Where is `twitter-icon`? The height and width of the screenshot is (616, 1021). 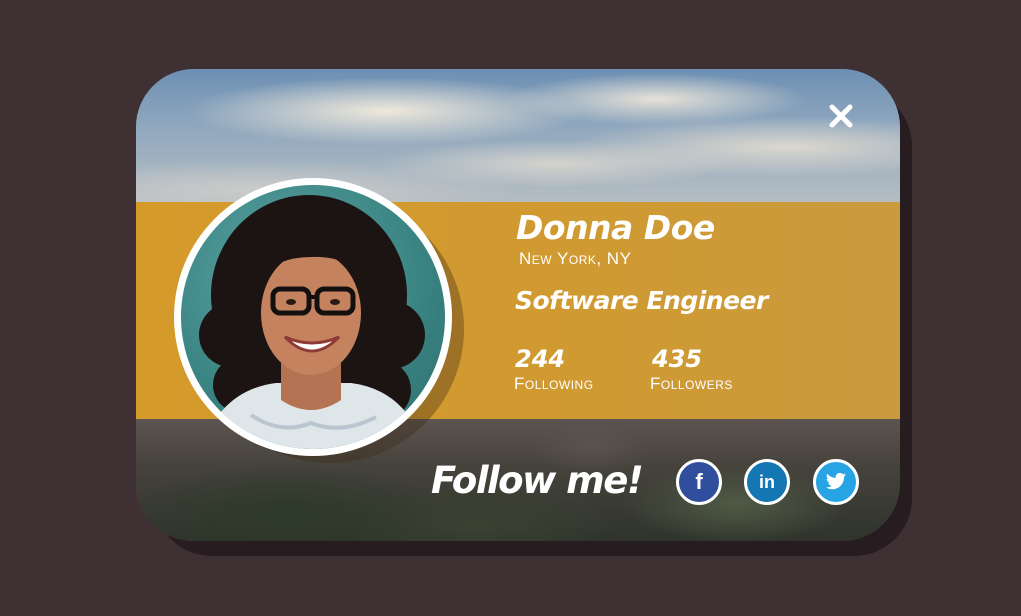
twitter-icon is located at coordinates (836, 481).